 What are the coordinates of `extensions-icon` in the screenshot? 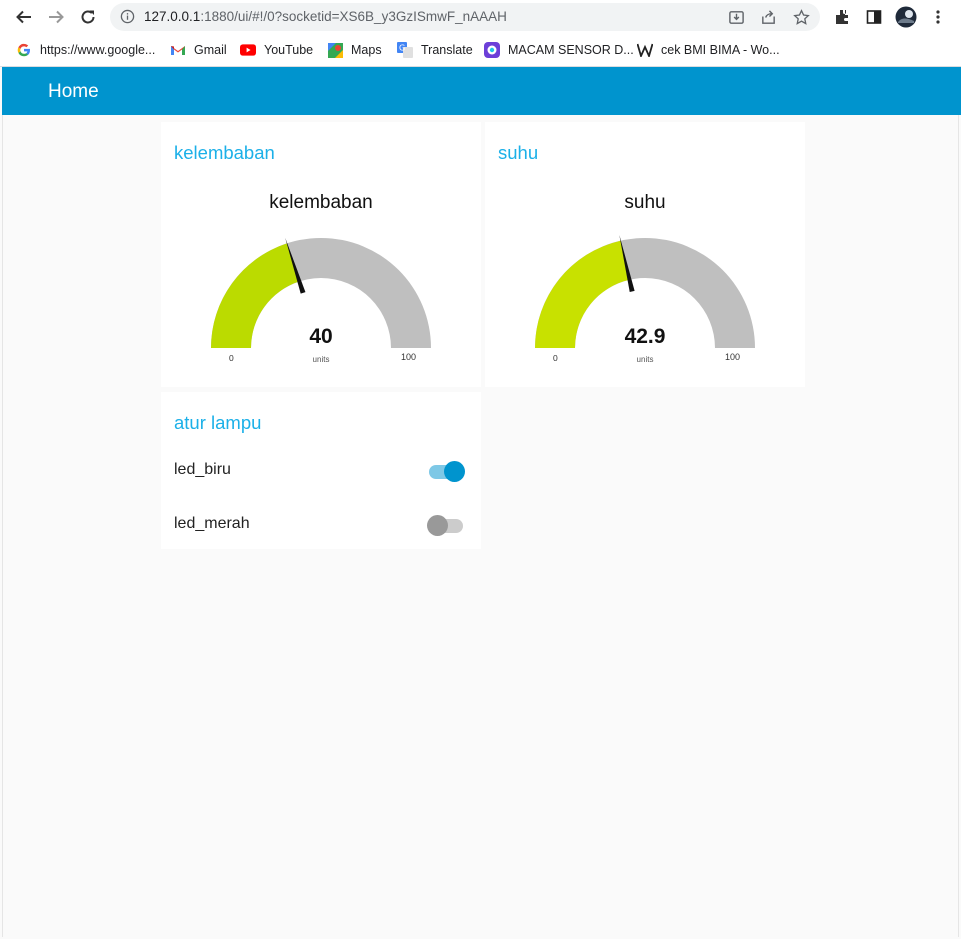 It's located at (842, 17).